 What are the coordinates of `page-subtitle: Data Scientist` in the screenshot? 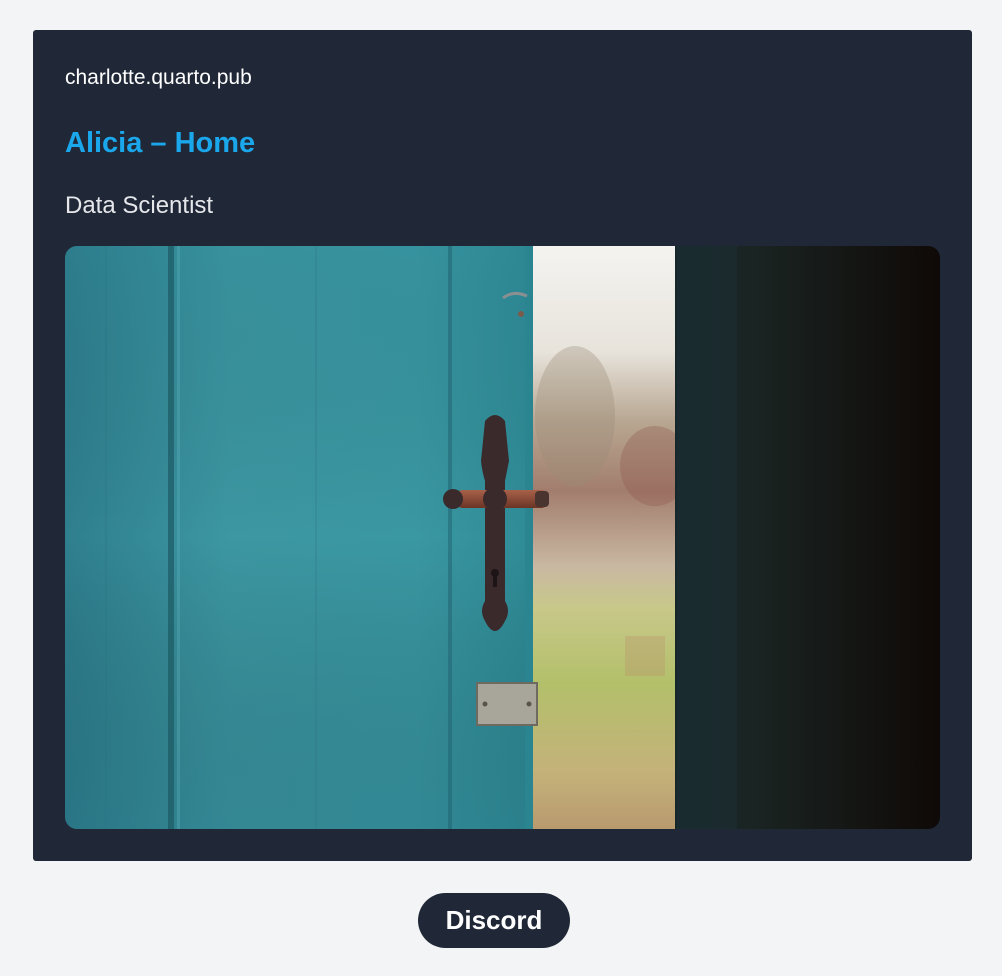 It's located at (139, 205).